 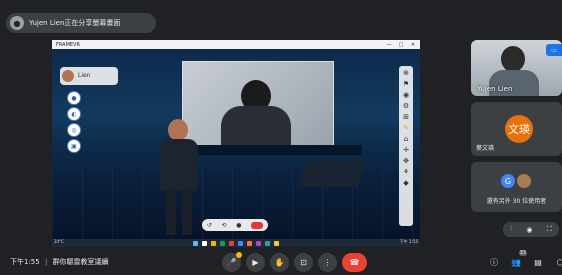 I want to click on activities-button: ⬡, so click(x=557, y=262).